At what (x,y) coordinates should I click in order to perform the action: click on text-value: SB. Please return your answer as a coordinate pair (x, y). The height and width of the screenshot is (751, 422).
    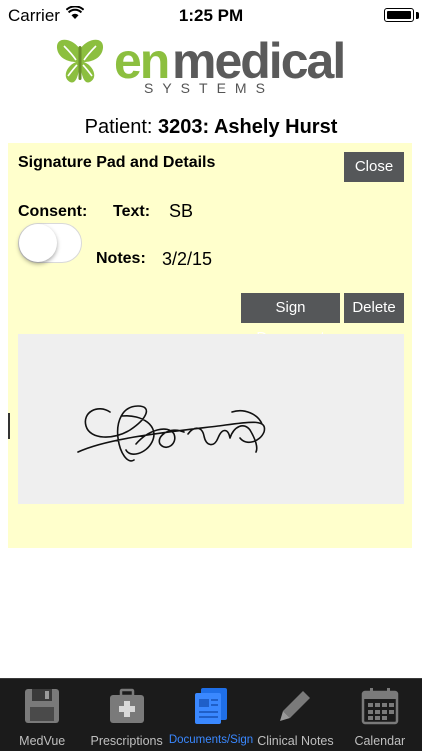
    Looking at the image, I should click on (181, 211).